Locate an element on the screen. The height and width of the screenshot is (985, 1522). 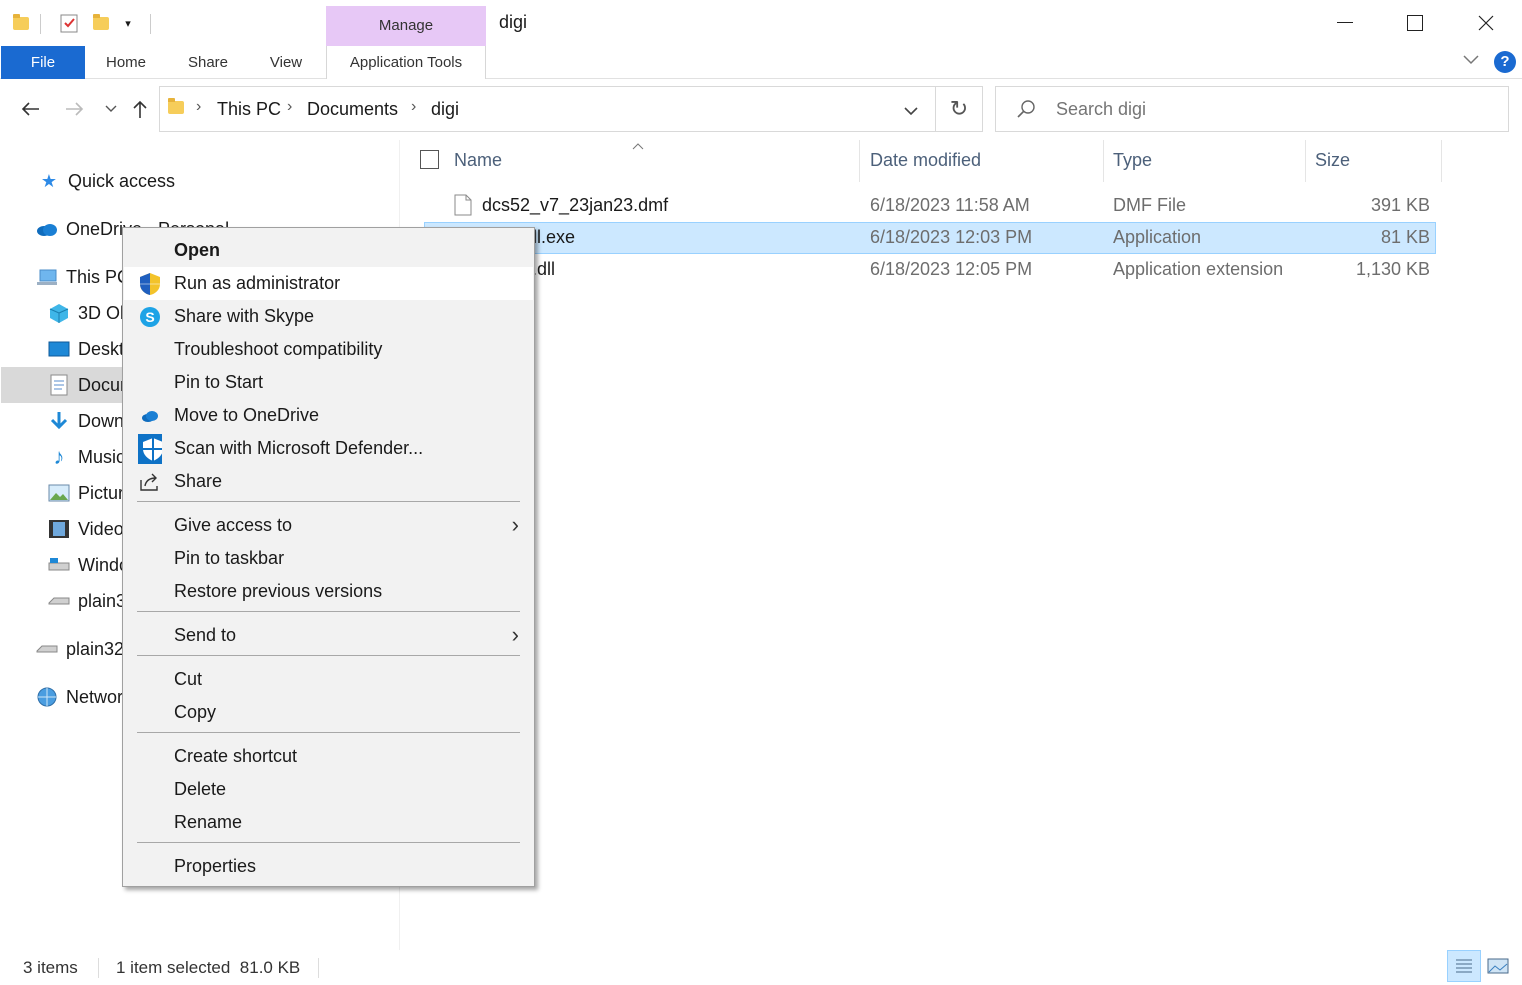
skype-icon: S is located at coordinates (150, 317).